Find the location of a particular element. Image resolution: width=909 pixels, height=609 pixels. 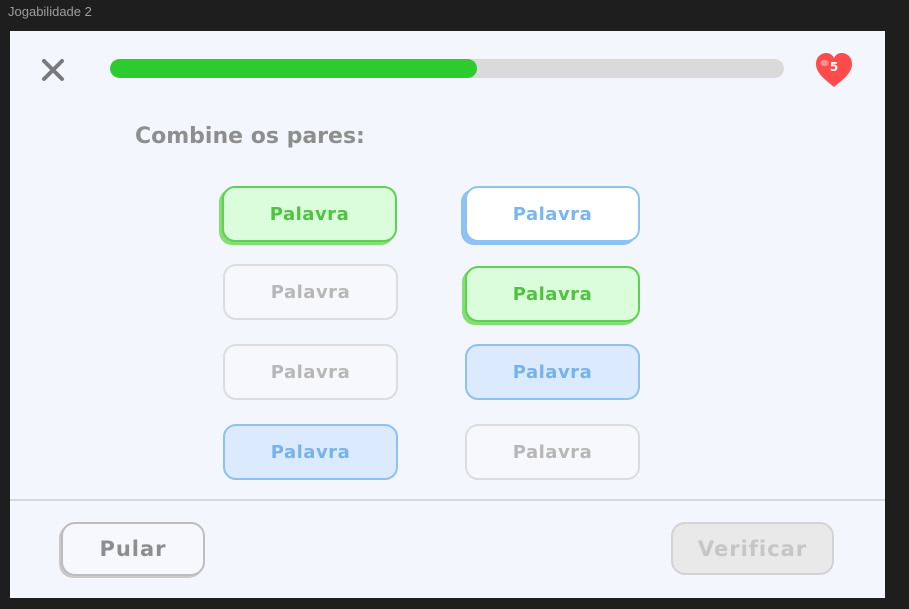

close-button is located at coordinates (53, 70).